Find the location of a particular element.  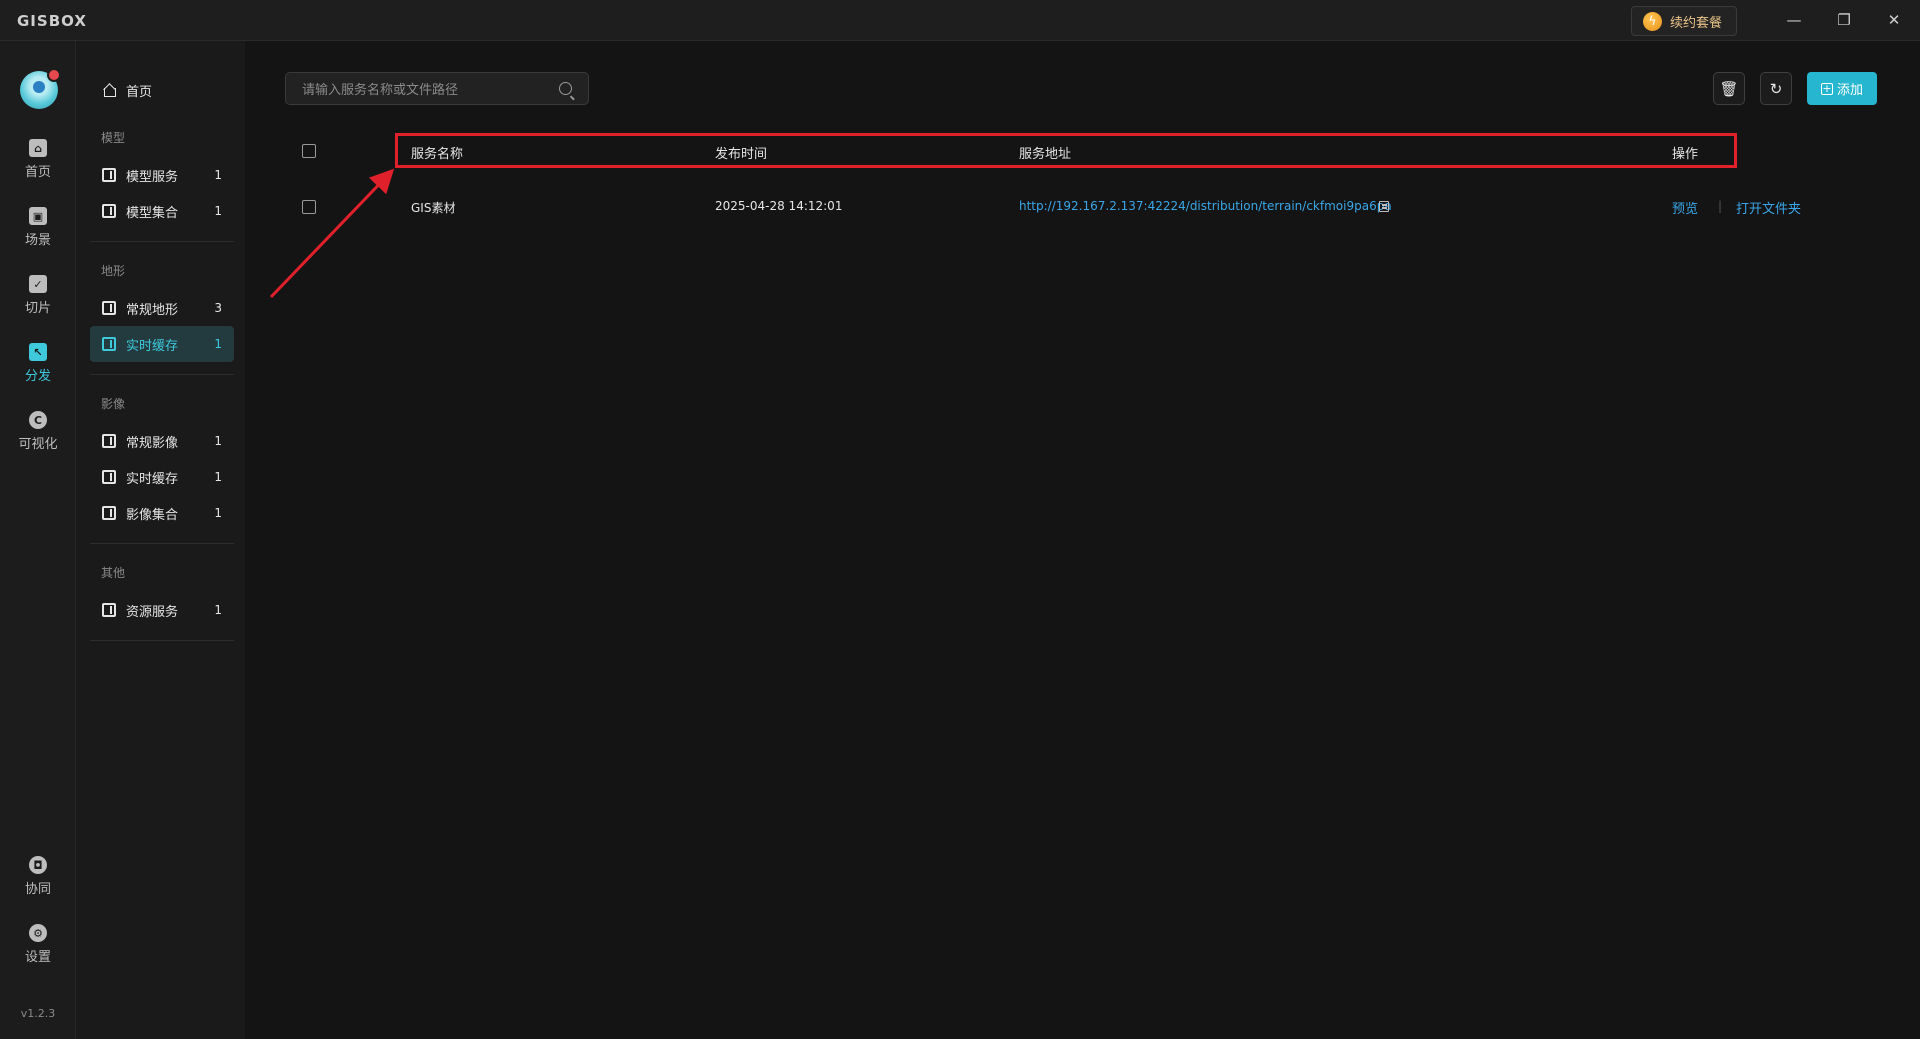

sidebar-item-imagery-collection: 影像集合 1 is located at coordinates (162, 513).